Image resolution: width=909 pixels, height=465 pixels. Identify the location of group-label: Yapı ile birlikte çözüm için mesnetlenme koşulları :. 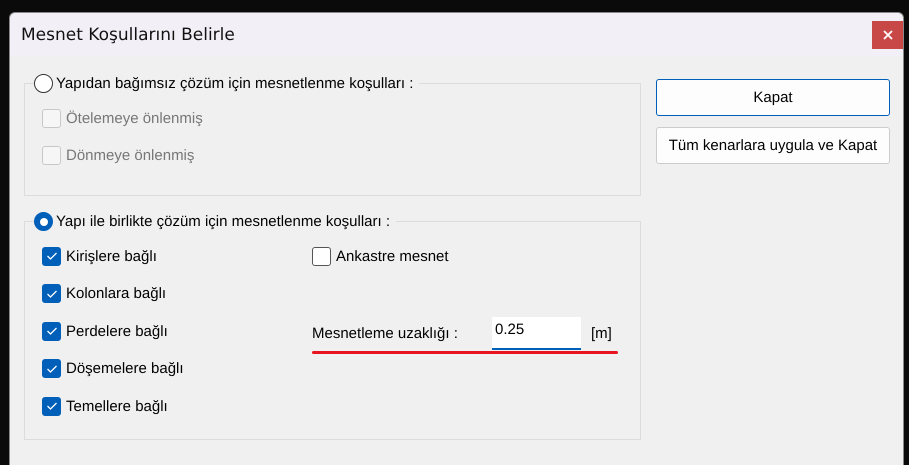
(223, 221).